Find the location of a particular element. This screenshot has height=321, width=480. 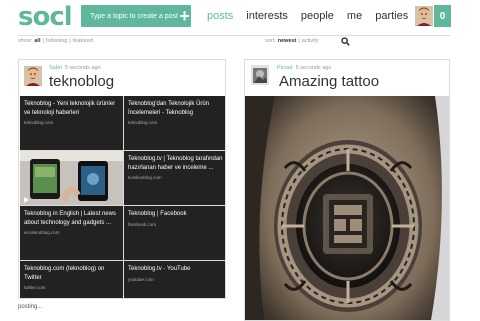

sort-filter: sort: newest | activity is located at coordinates (292, 41).